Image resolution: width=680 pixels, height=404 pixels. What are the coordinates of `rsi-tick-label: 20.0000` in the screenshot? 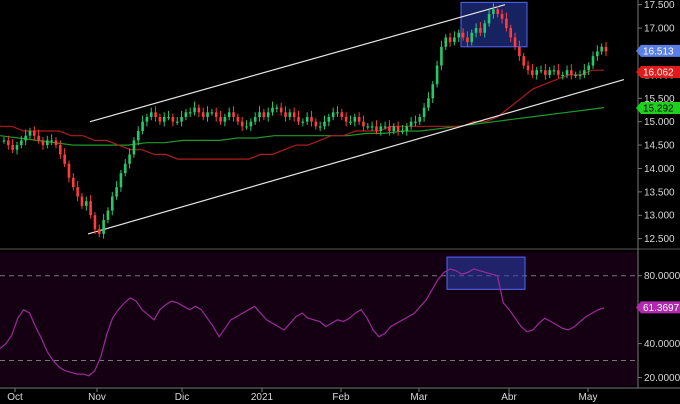 It's located at (662, 378).